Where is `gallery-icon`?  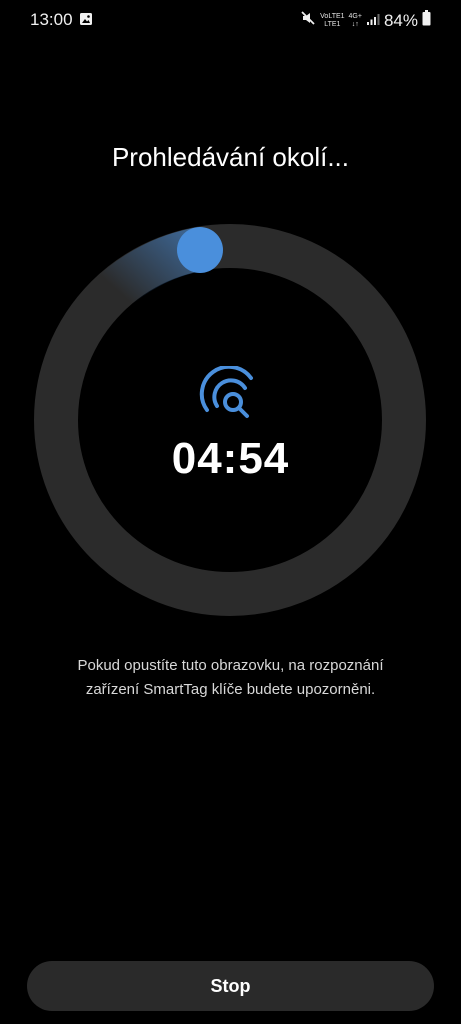 gallery-icon is located at coordinates (86, 21).